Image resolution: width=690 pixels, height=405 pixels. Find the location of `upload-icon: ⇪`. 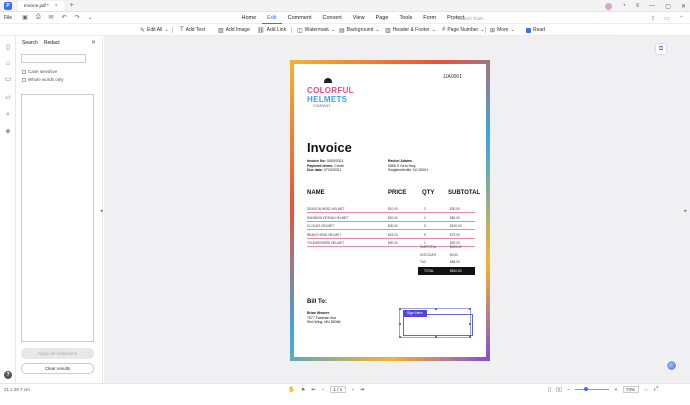

upload-icon: ⇪ is located at coordinates (652, 18).